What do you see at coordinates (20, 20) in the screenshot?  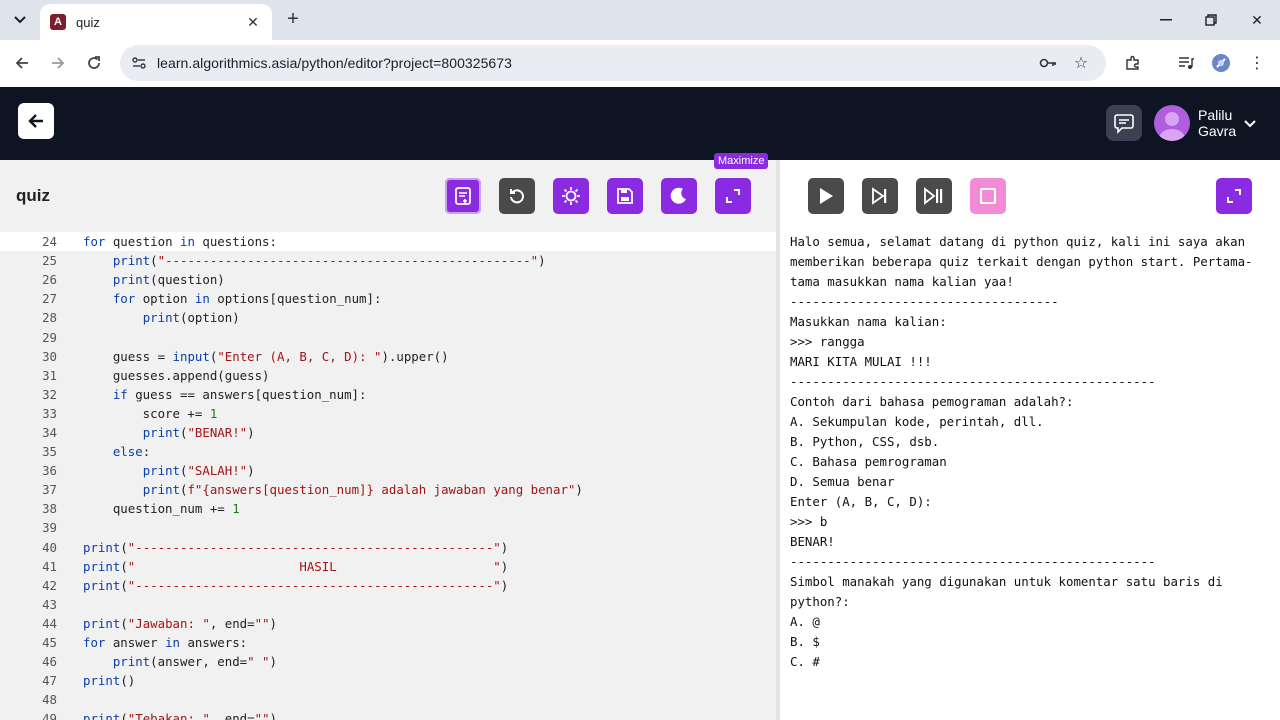 I see `tab-search-icon` at bounding box center [20, 20].